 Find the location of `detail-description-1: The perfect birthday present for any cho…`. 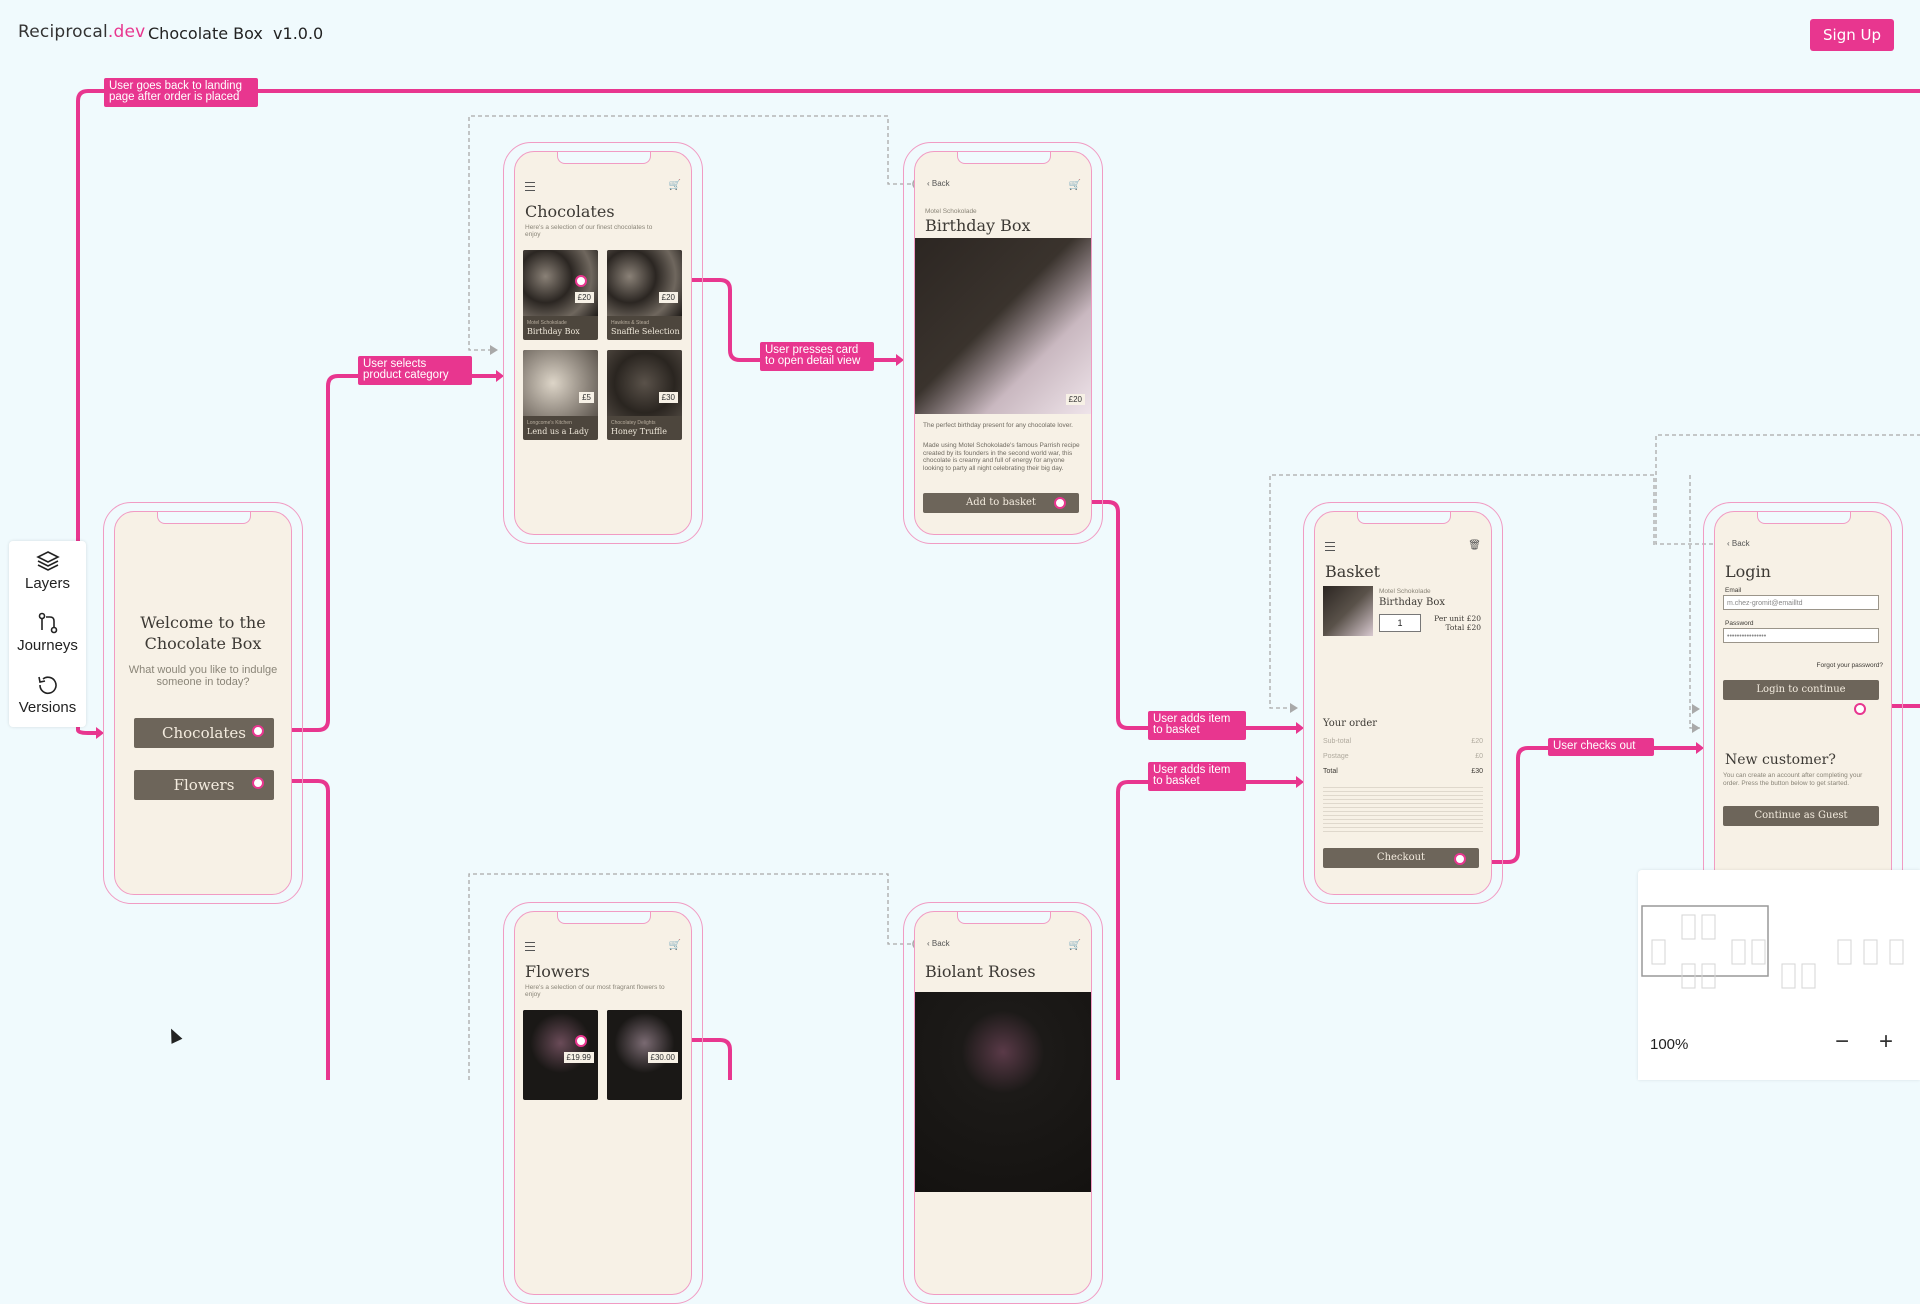

detail-description-1: The perfect birthday present for any cho… is located at coordinates (998, 425).